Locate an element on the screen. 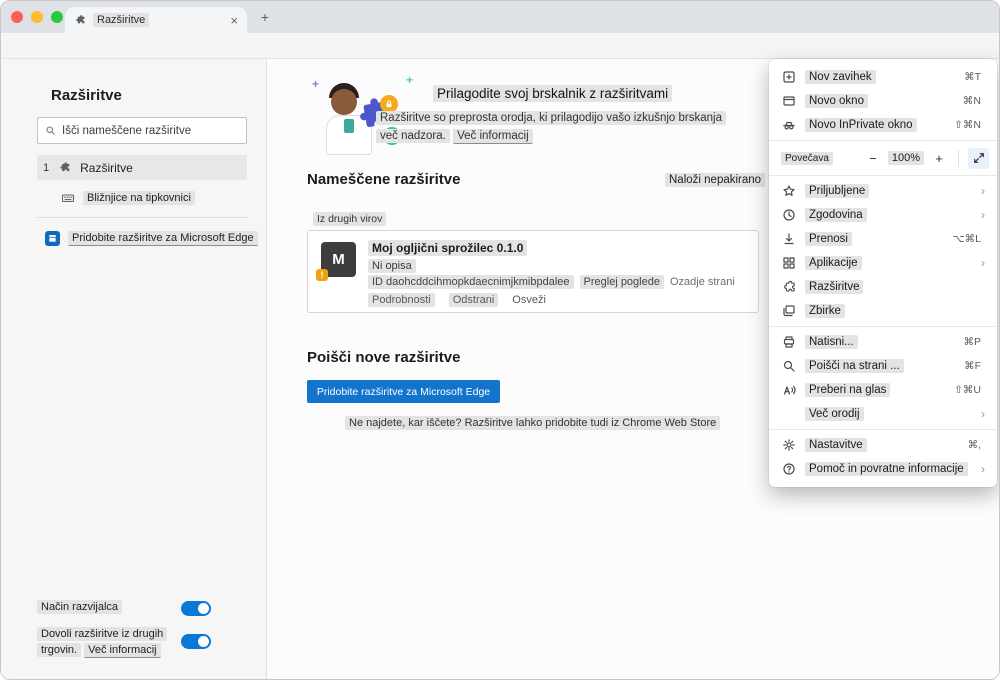 The height and width of the screenshot is (680, 1000). details-button: Podrobnosti is located at coordinates (401, 300).